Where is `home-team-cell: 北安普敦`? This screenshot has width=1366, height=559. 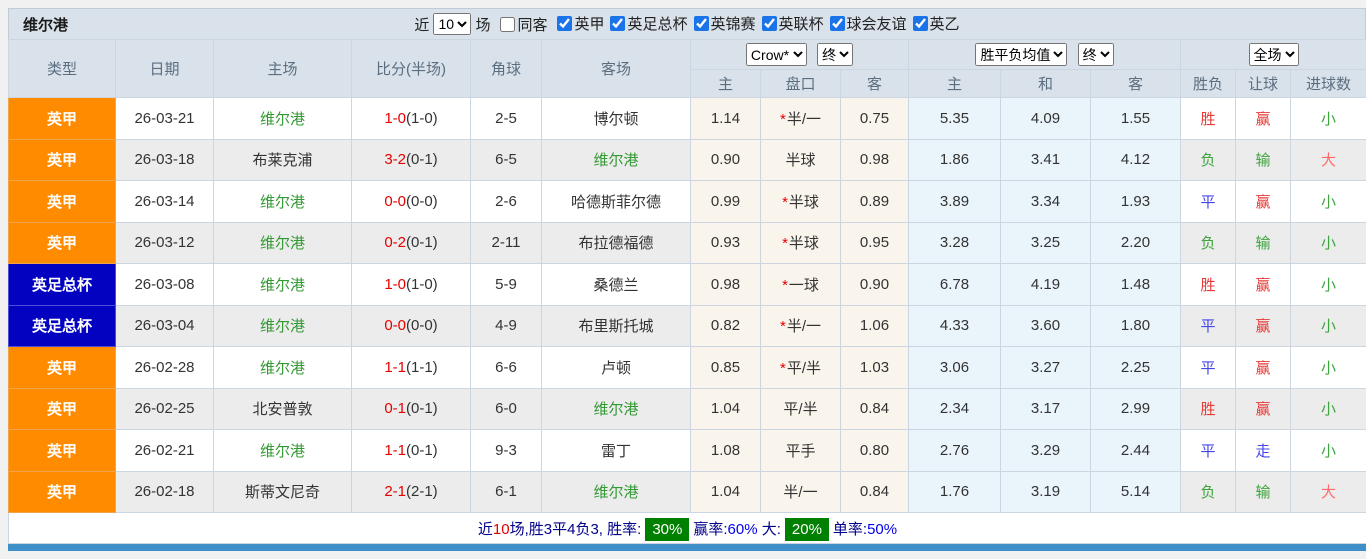
home-team-cell: 北安普敦 is located at coordinates (282, 408).